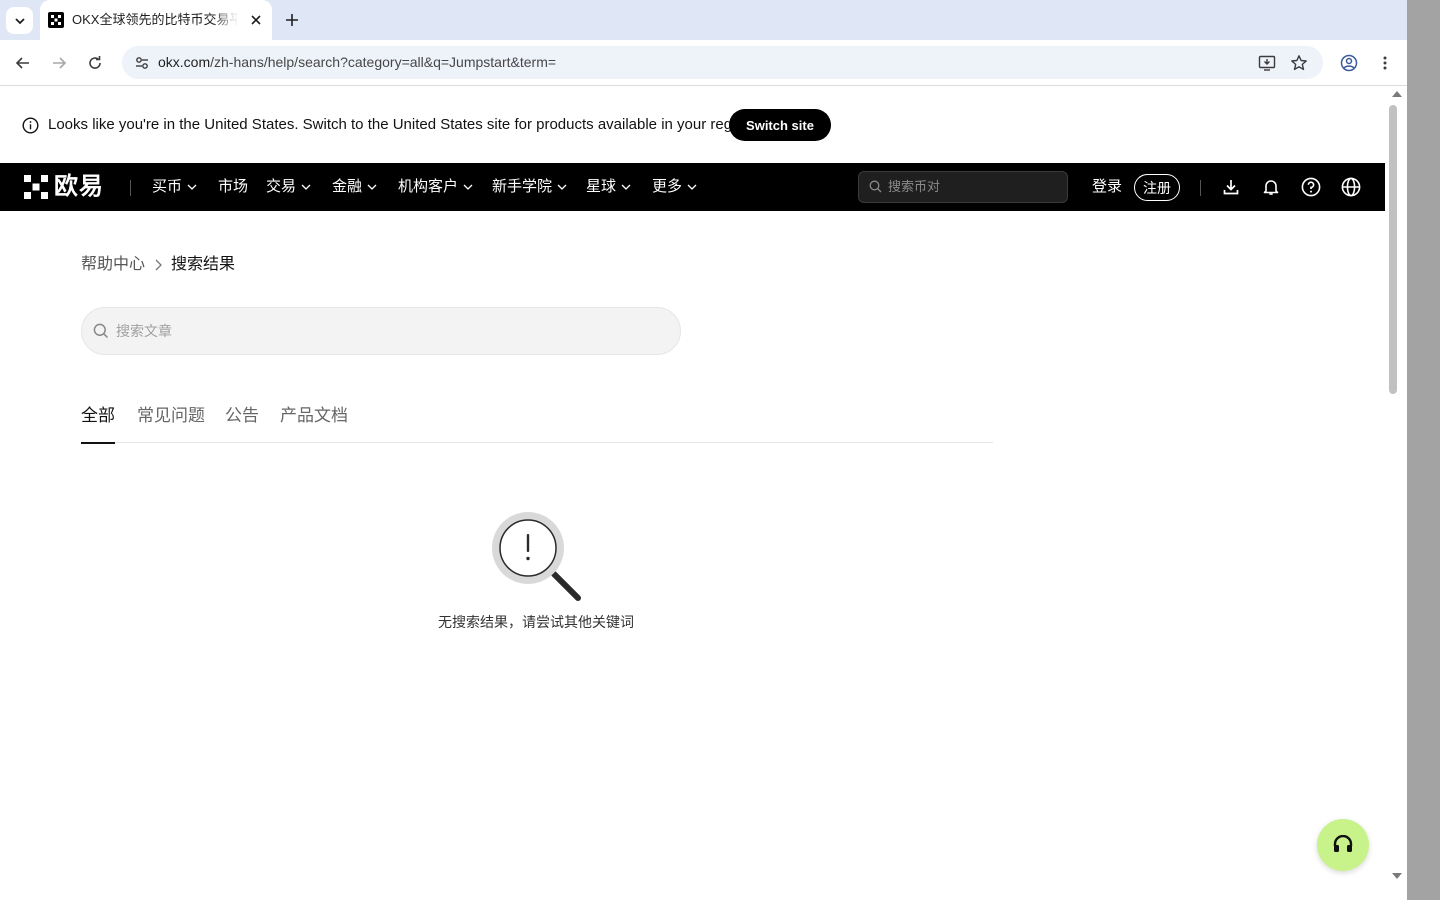 This screenshot has width=1440, height=900. Describe the element at coordinates (963, 187) in the screenshot. I see `pair-search-input: 搜索币对` at that location.